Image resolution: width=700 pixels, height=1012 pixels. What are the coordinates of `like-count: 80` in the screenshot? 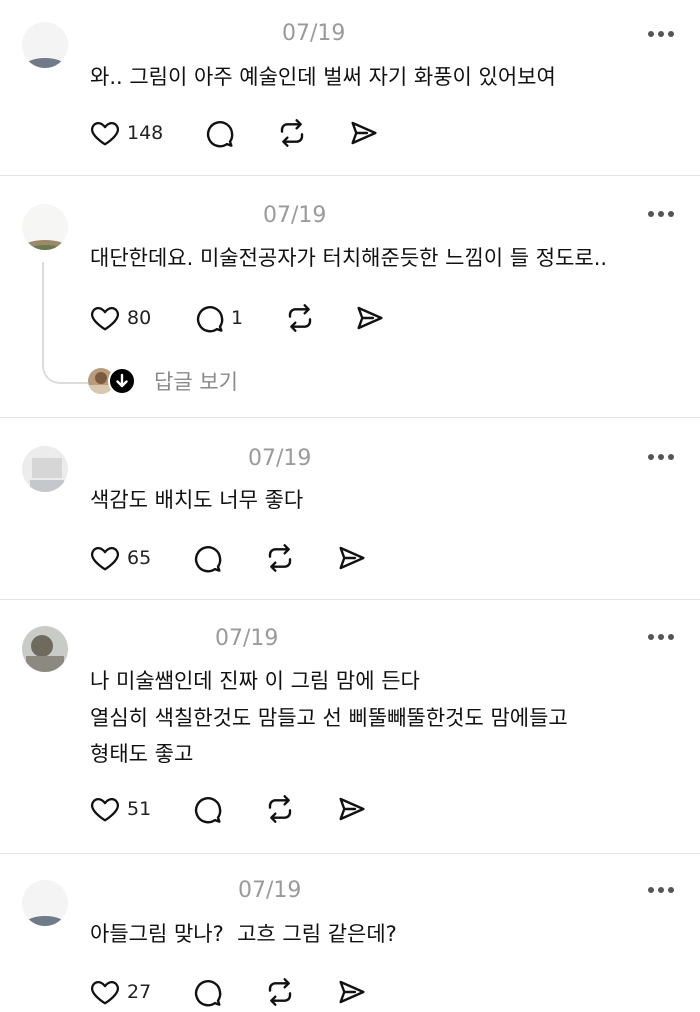 It's located at (139, 318).